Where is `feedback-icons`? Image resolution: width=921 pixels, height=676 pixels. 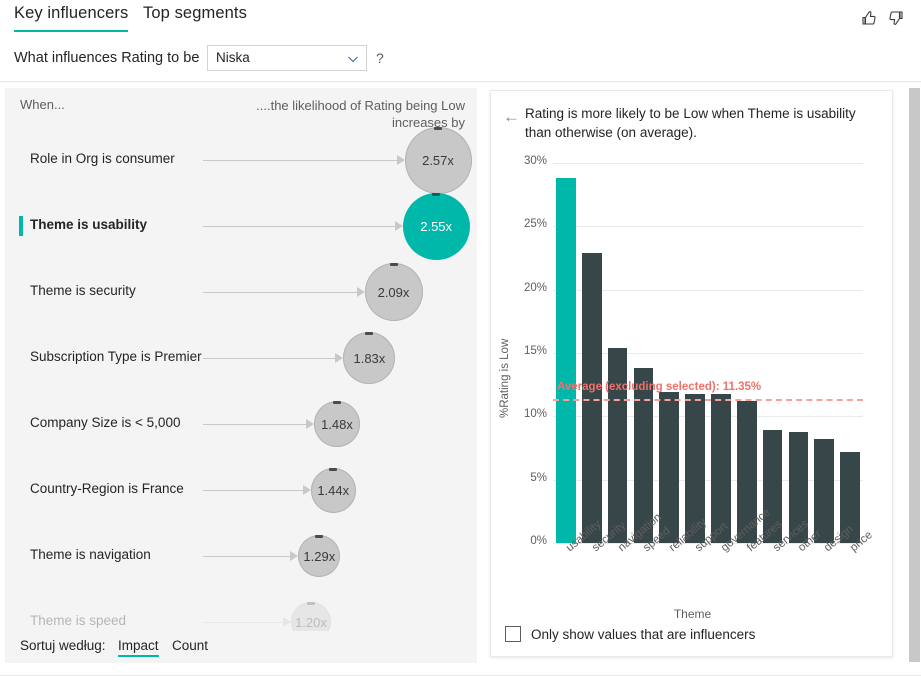
feedback-icons is located at coordinates (882, 18).